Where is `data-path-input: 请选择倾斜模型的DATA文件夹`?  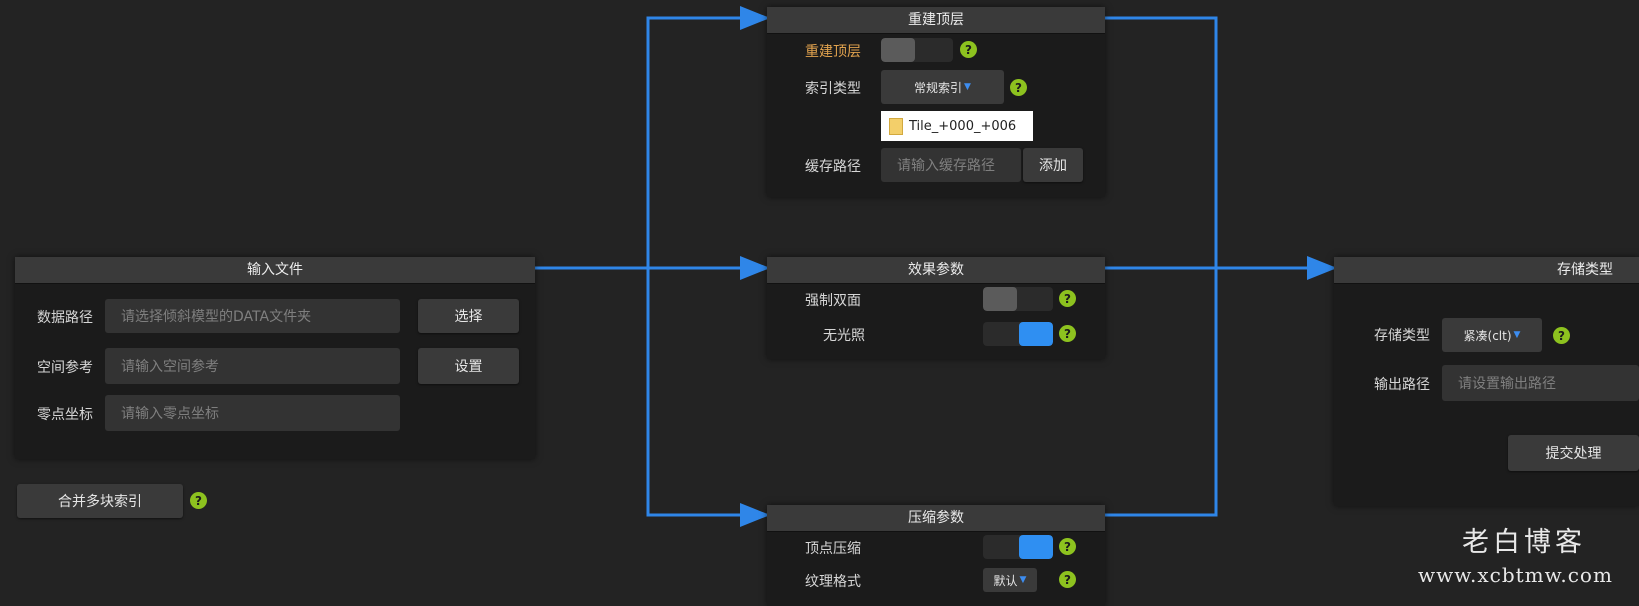 data-path-input: 请选择倾斜模型的DATA文件夹 is located at coordinates (252, 316).